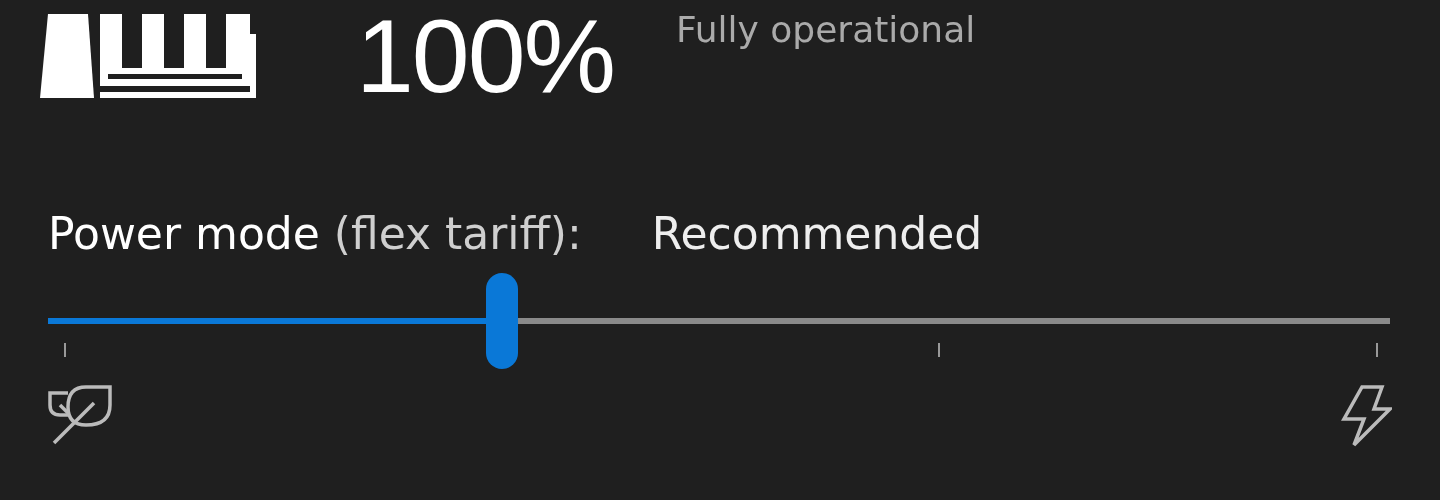 This screenshot has height=500, width=1440. I want to click on lightning-icon, so click(1366, 415).